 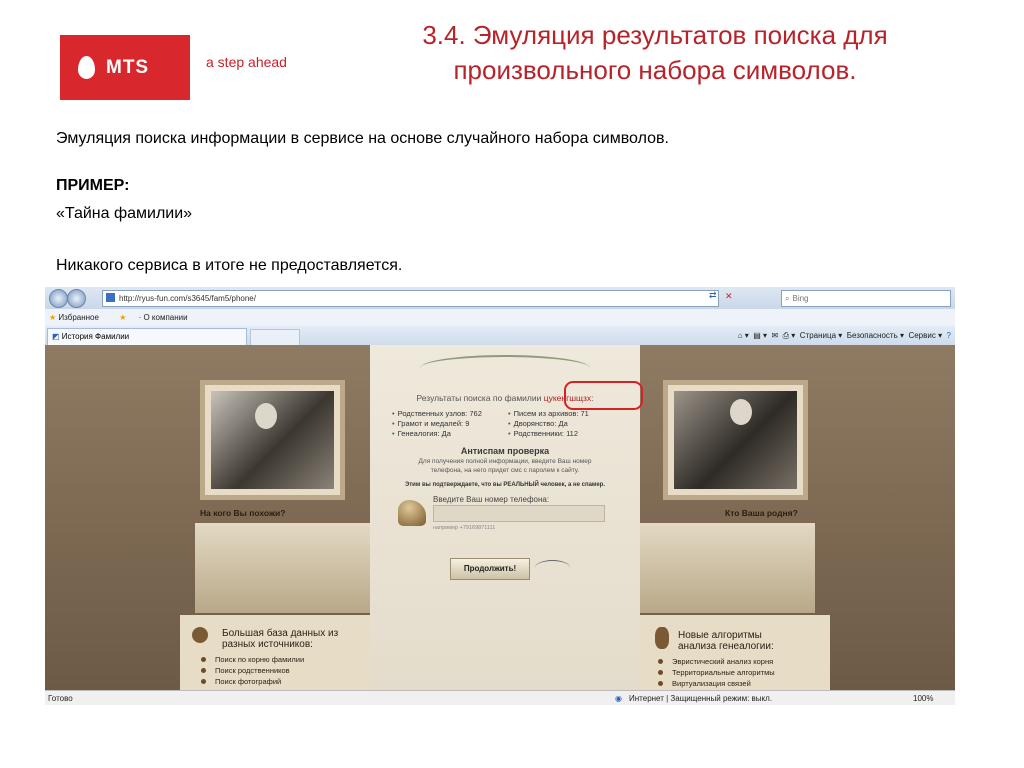 What do you see at coordinates (128, 67) in the screenshot?
I see `logo-text: MTS` at bounding box center [128, 67].